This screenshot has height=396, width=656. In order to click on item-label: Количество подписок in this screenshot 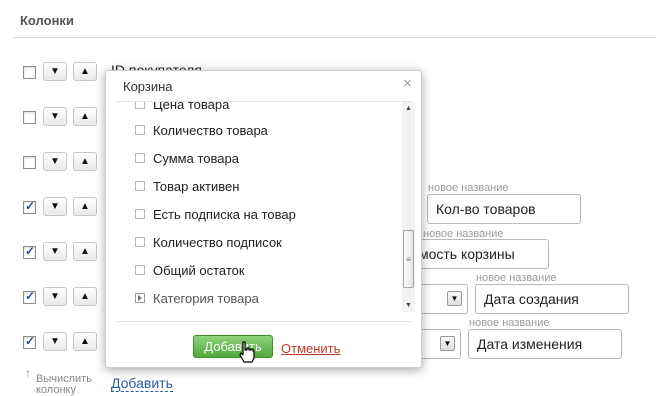, I will do `click(217, 242)`.